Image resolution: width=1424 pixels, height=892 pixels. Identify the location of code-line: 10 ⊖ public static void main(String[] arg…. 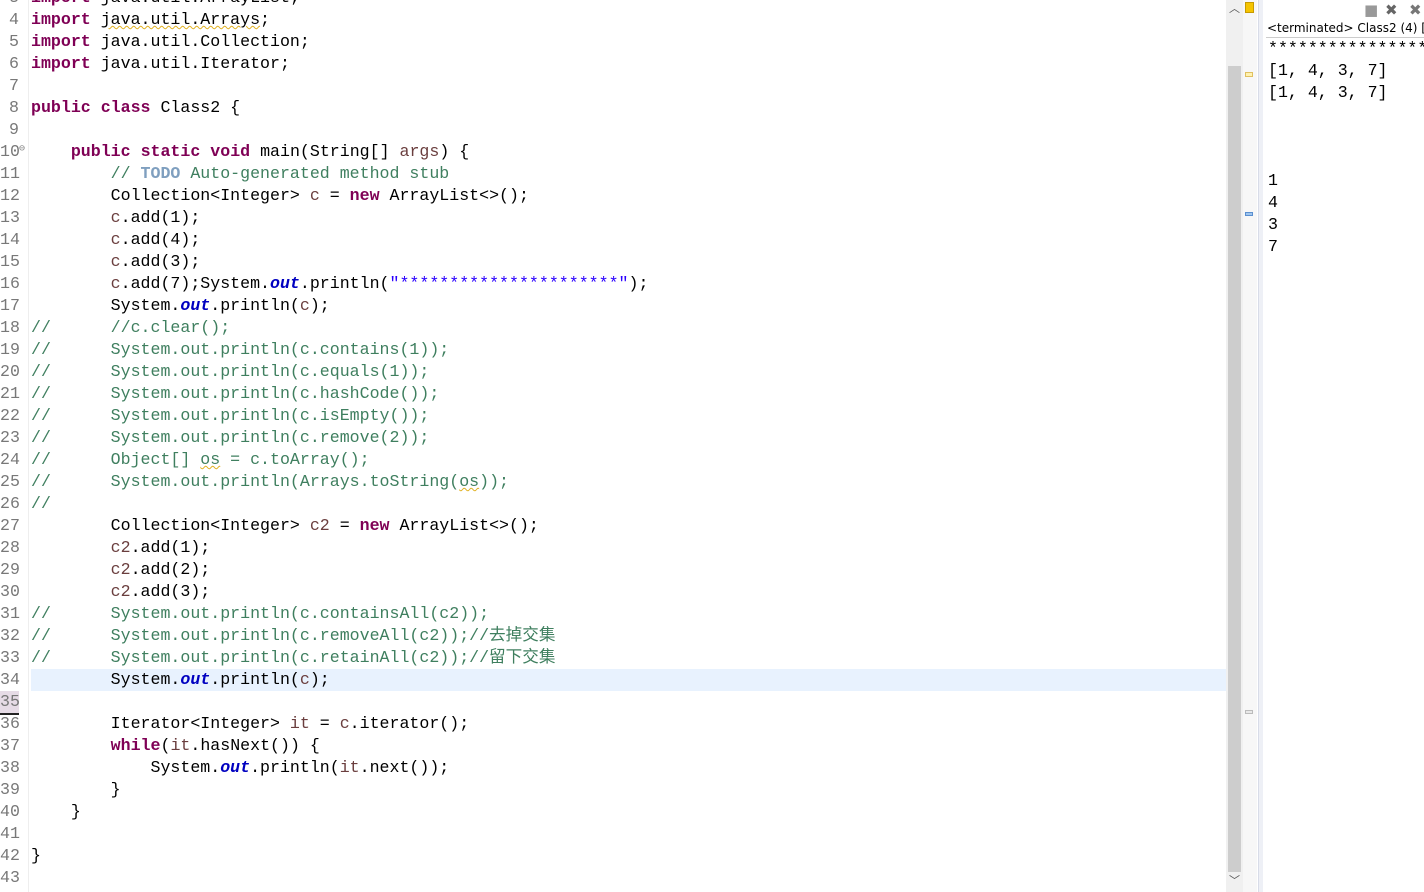
(613, 152).